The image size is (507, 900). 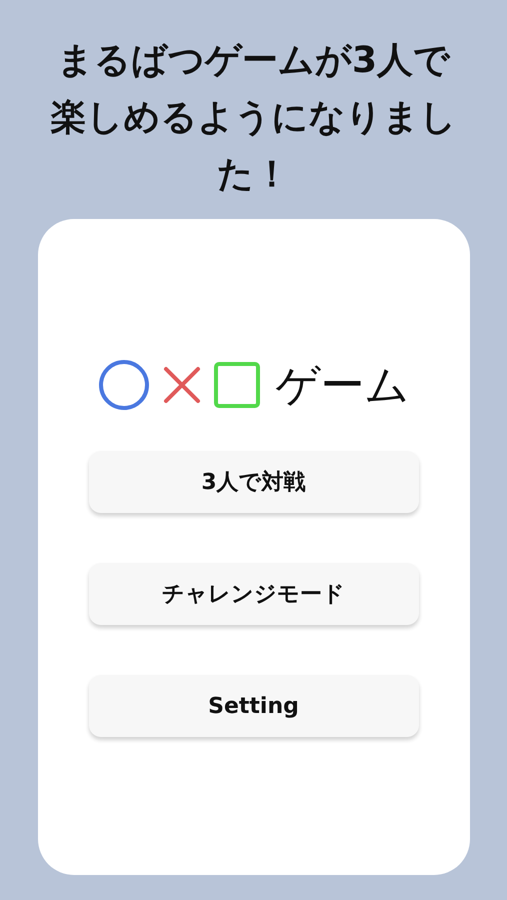 What do you see at coordinates (254, 118) in the screenshot?
I see `headline: まるばつゲームが3人で楽しめるようになりました！` at bounding box center [254, 118].